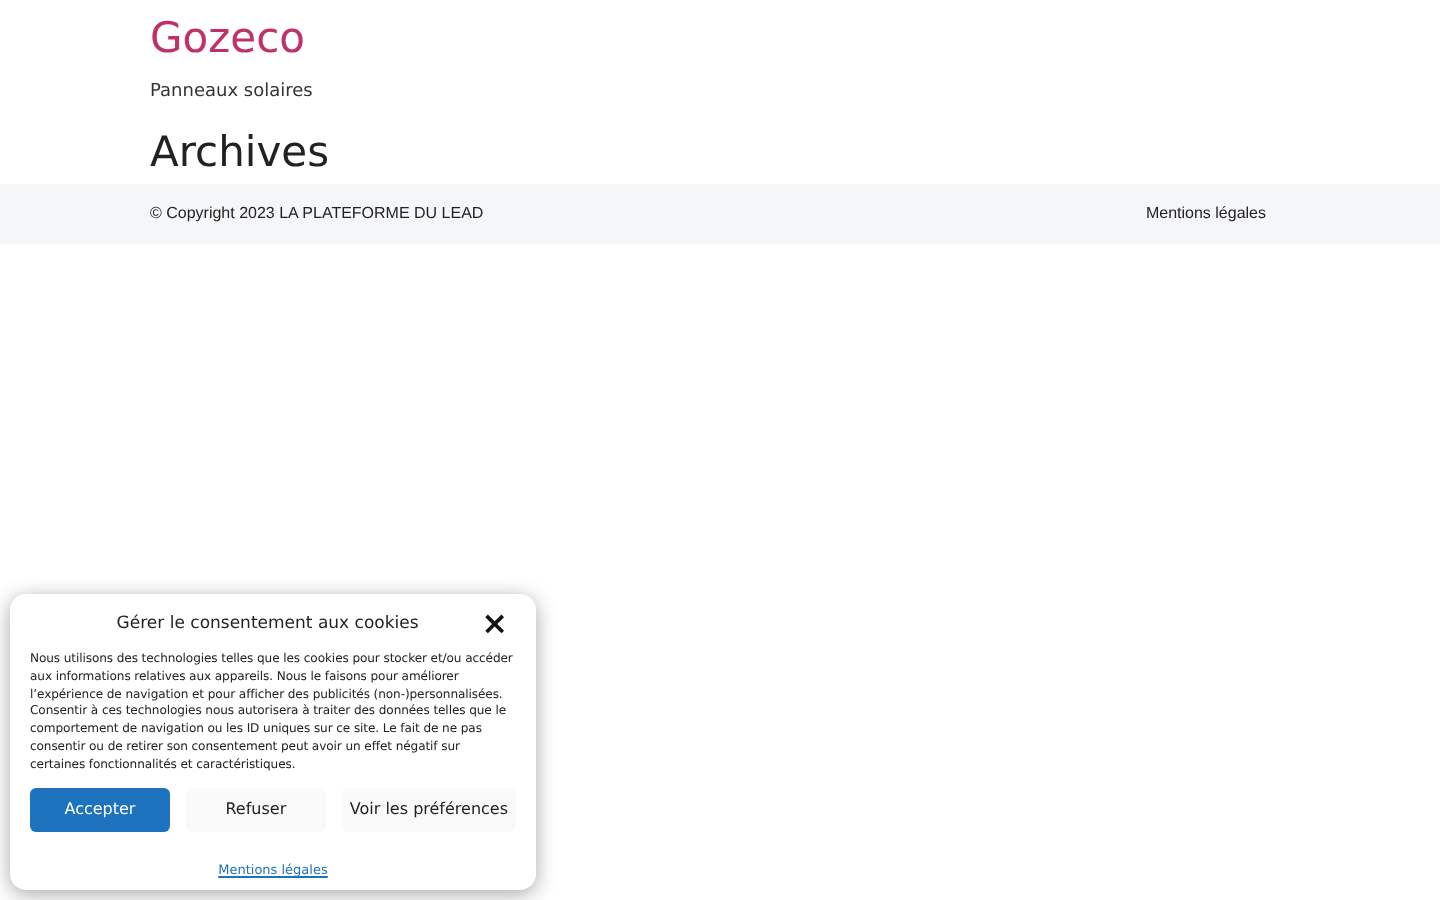 Image resolution: width=1440 pixels, height=900 pixels. Describe the element at coordinates (232, 93) in the screenshot. I see `site-tagline: Panneaux solaires` at that location.